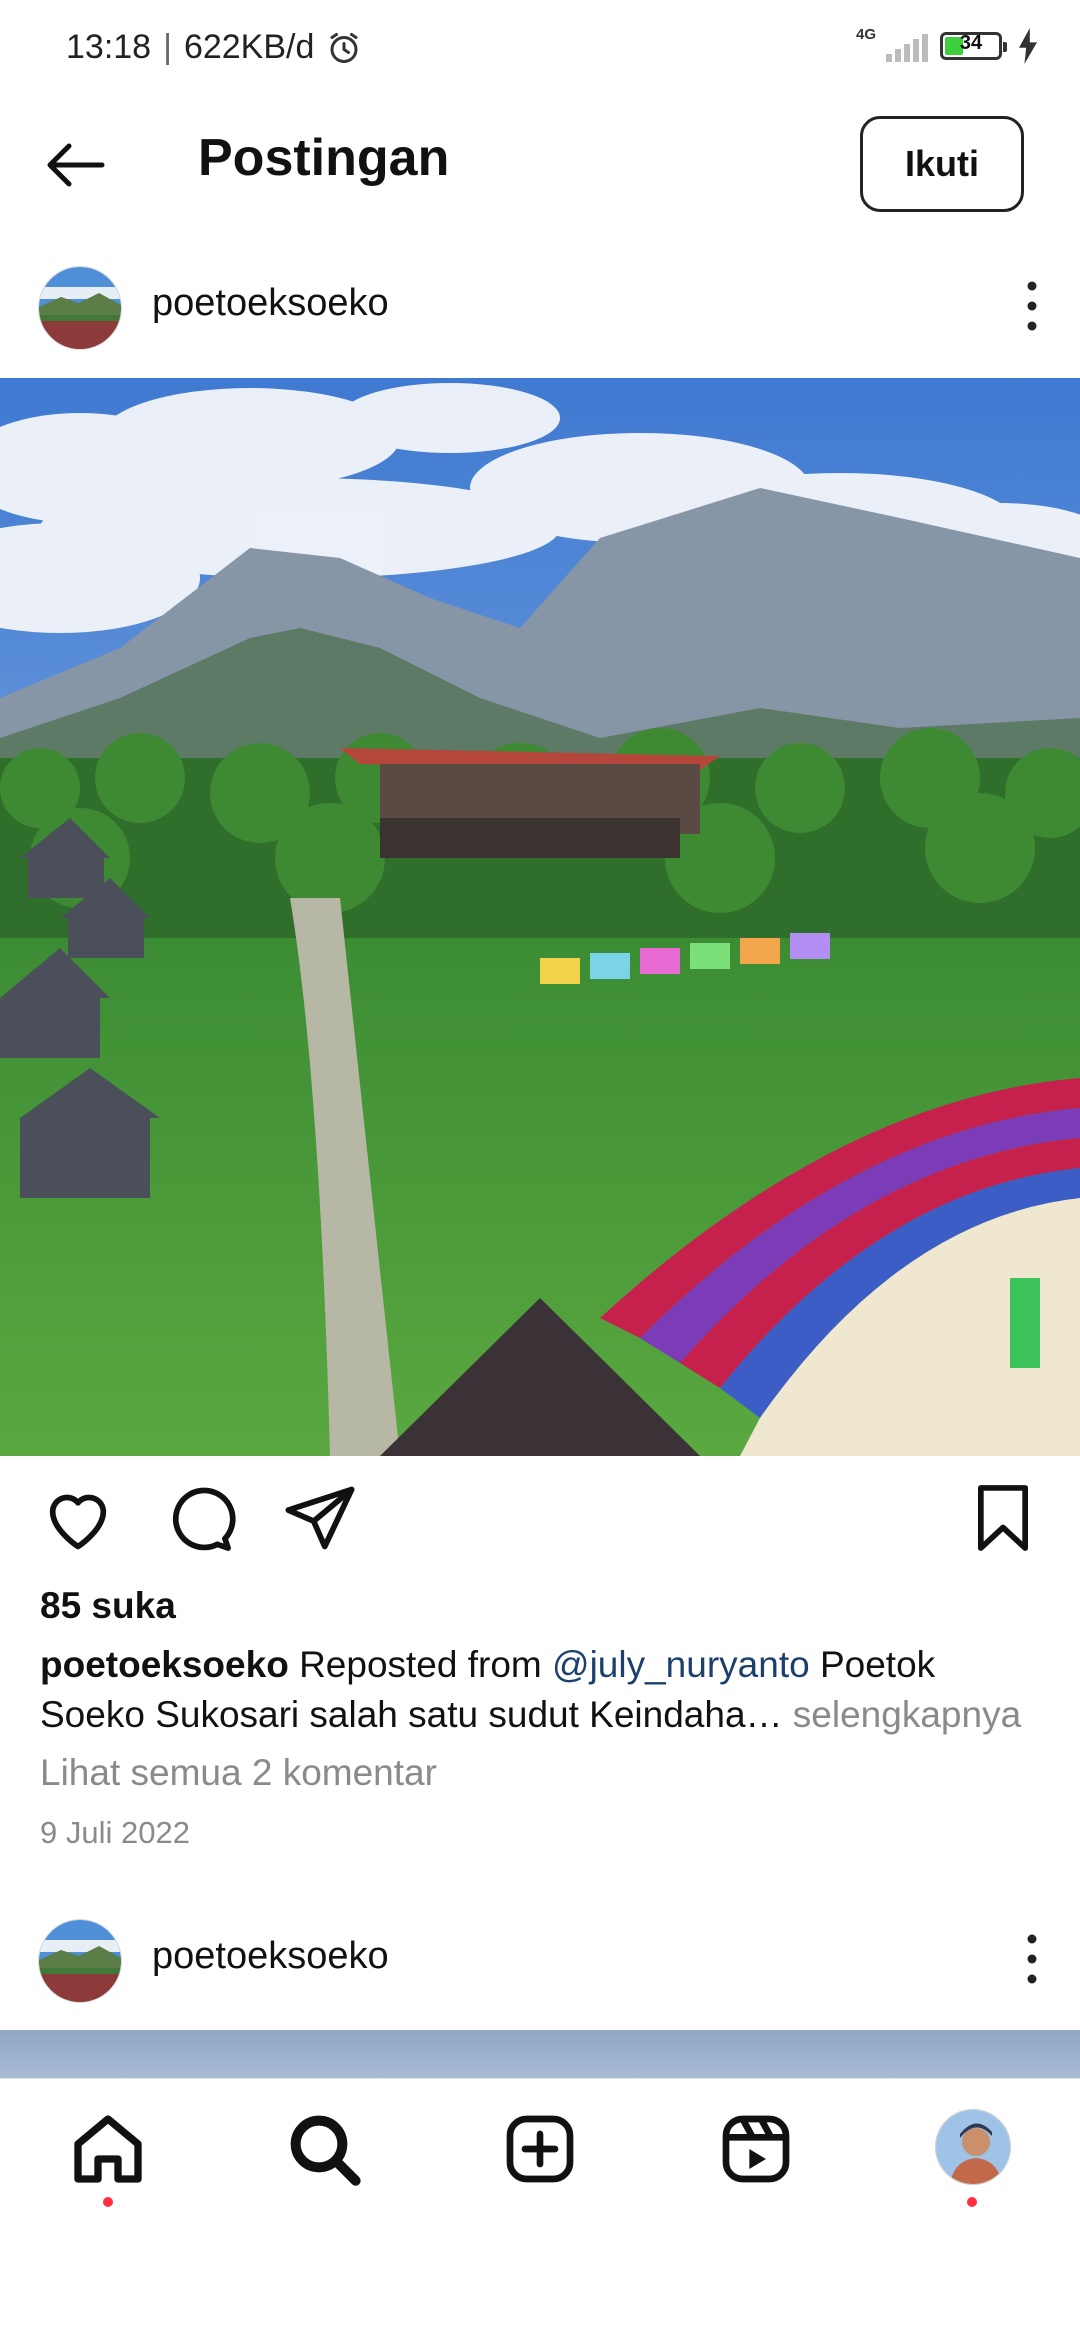  I want to click on save-bookmark-icon, so click(1003, 1518).